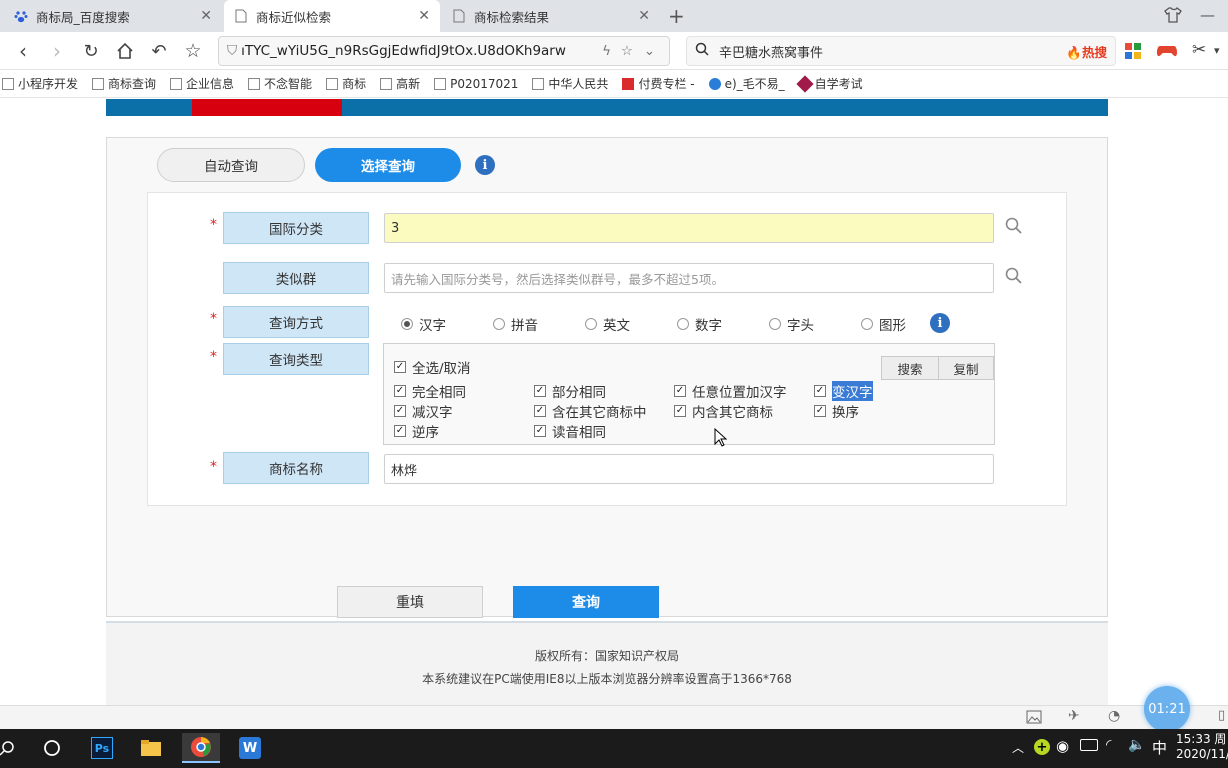 The width and height of the screenshot is (1228, 768). I want to click on browser-tab-strip: 商标局_百度搜索 ✕ 商标近似检索 ✕ 商标检索结果 ✕ + —, so click(614, 16).